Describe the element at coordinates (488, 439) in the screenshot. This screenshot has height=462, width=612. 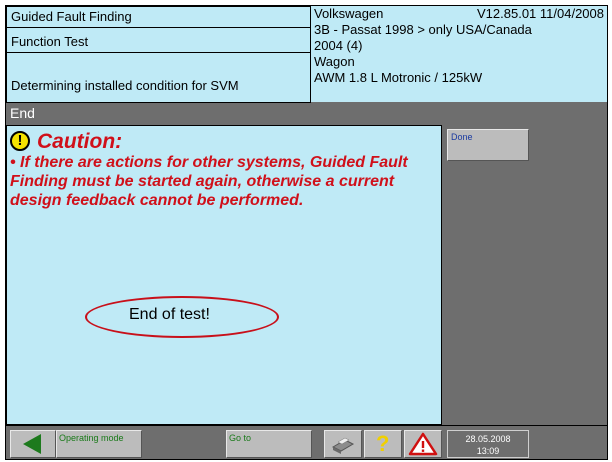
I see `date-text: 28.05.2008` at that location.